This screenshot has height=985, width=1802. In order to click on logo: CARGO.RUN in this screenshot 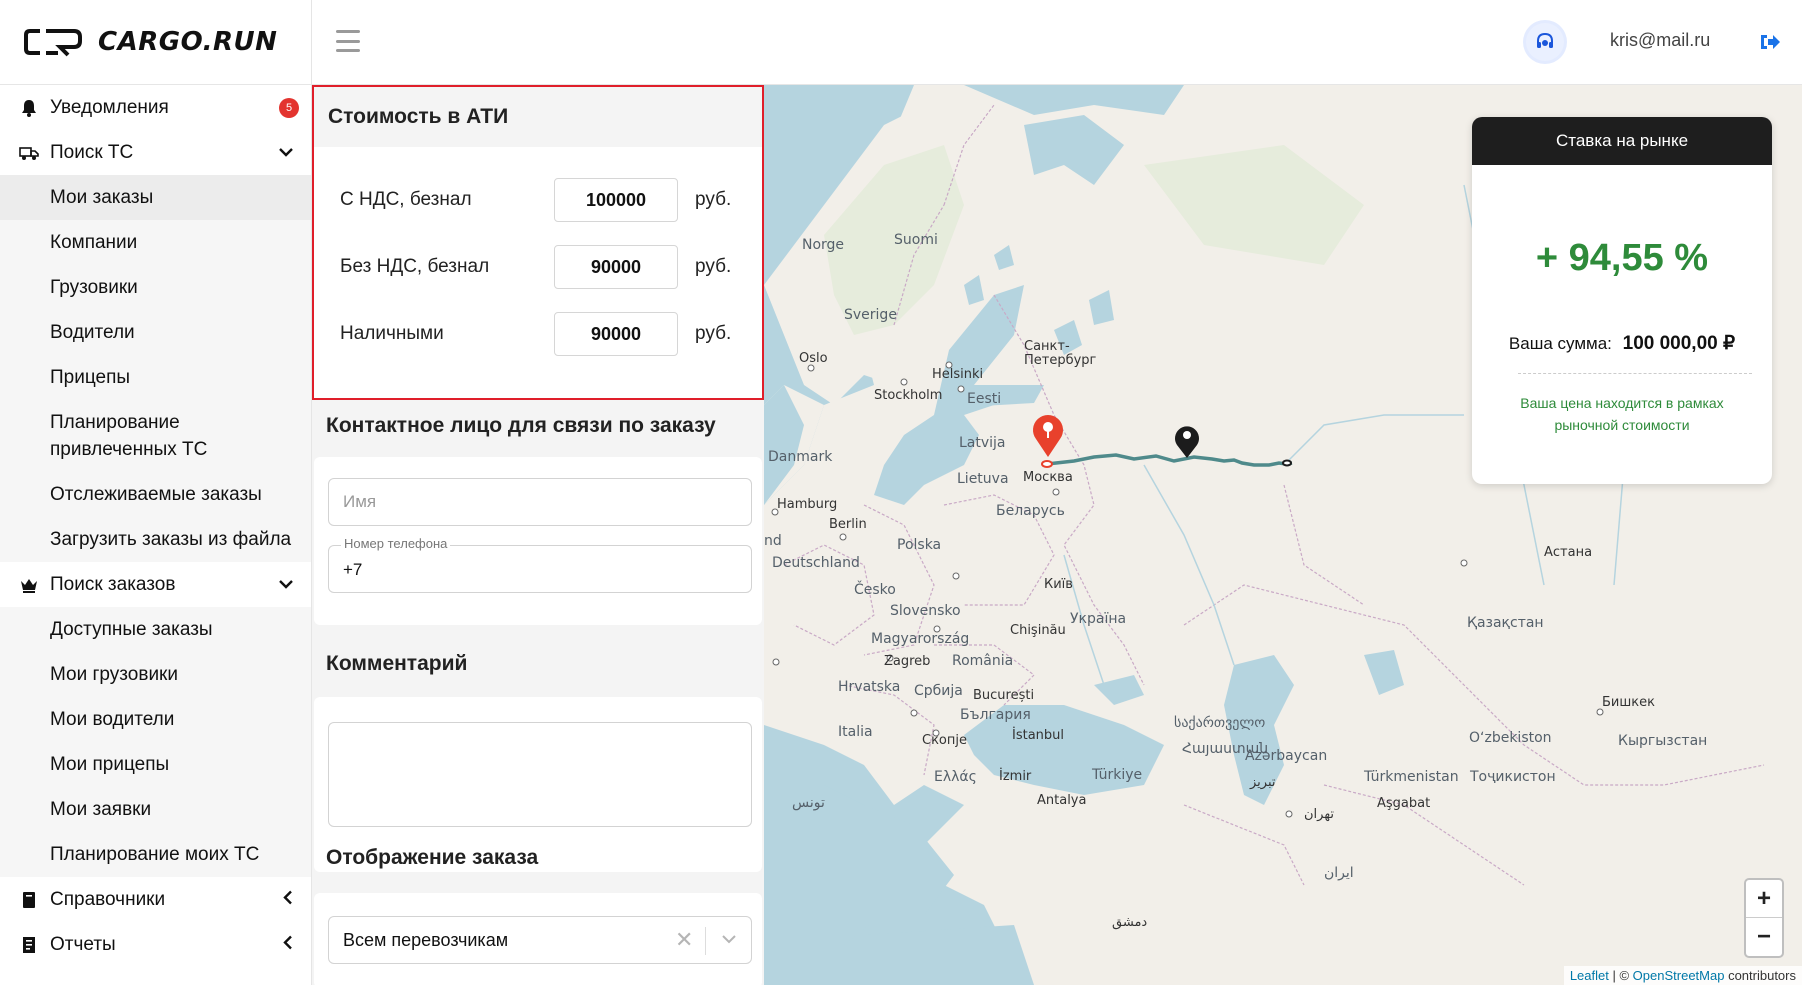, I will do `click(155, 42)`.